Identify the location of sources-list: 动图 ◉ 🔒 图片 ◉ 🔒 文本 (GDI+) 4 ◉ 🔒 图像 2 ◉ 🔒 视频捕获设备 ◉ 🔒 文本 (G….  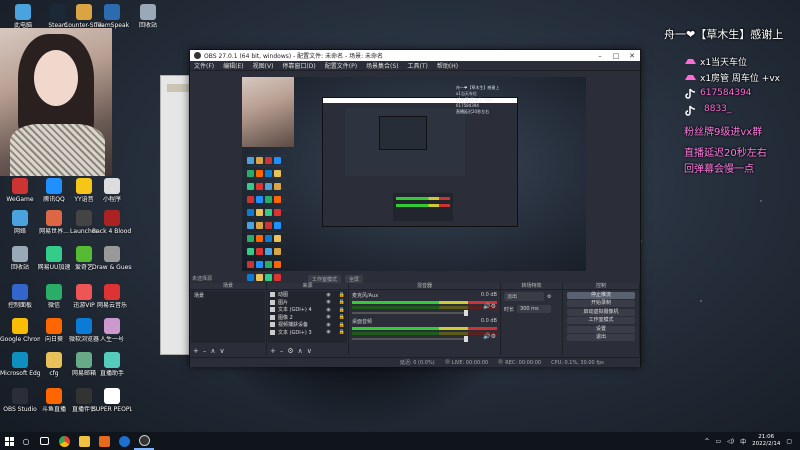
(307, 317).